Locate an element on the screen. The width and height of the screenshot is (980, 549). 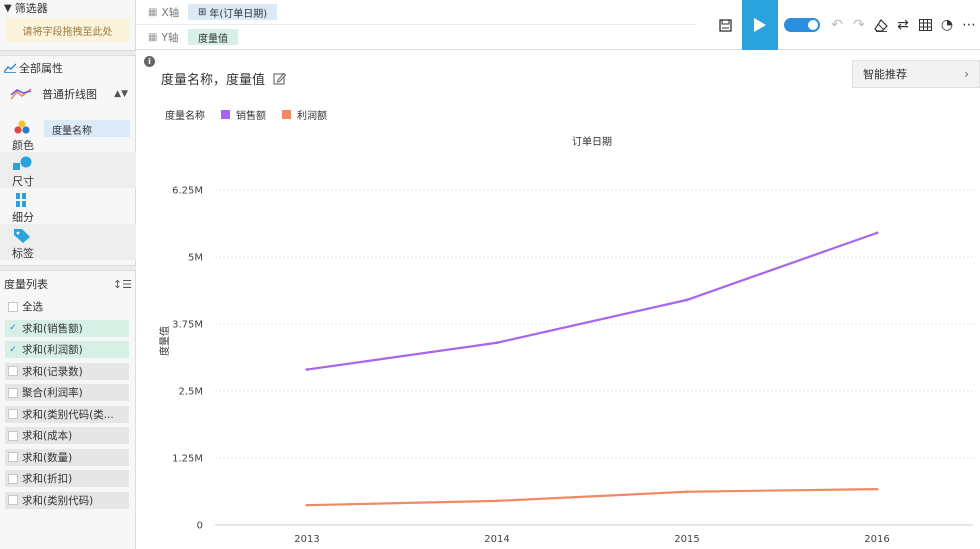
x-tick-label: 2013 is located at coordinates (306, 539).